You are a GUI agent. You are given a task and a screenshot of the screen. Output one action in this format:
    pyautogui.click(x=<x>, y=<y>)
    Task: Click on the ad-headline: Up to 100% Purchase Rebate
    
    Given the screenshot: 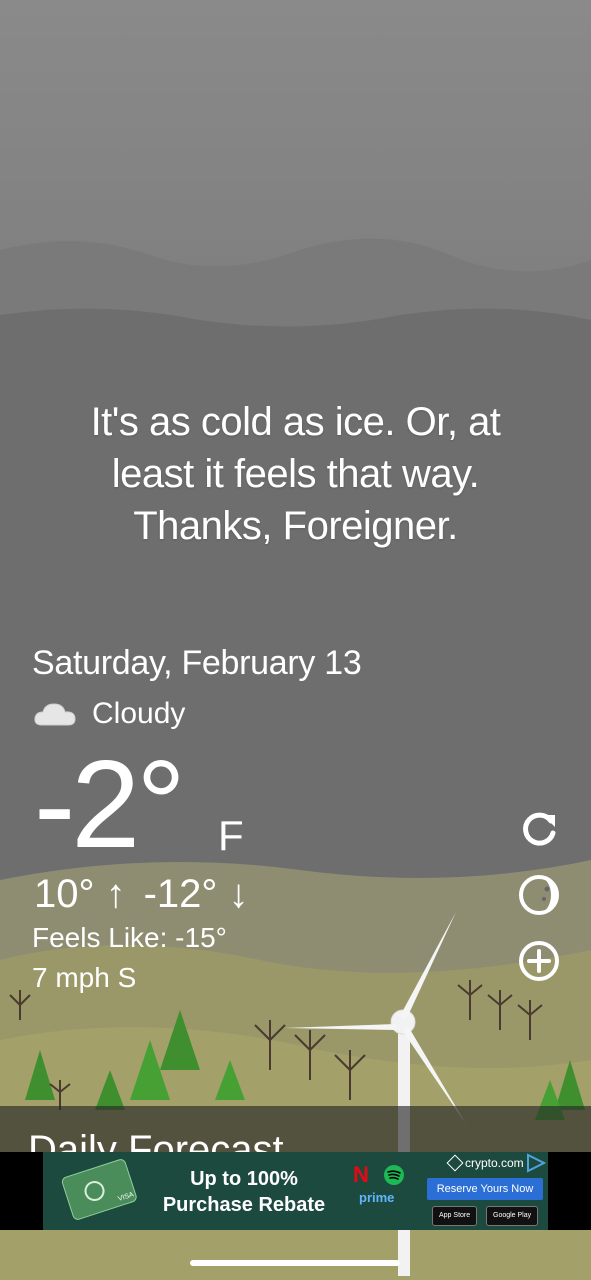 What is the action you would take?
    pyautogui.click(x=244, y=1192)
    